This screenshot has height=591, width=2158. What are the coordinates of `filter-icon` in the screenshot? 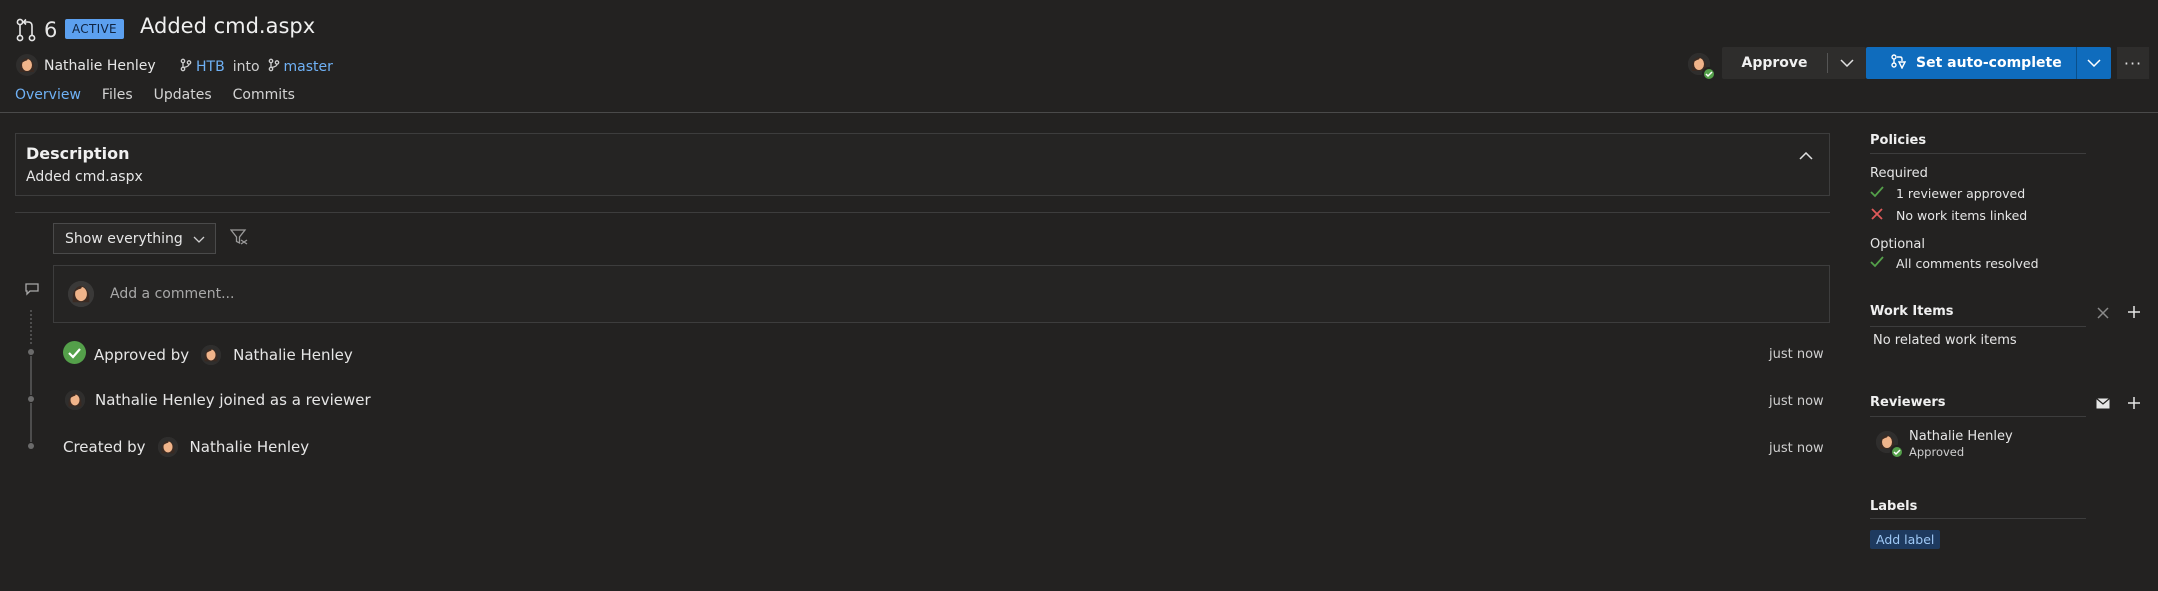 It's located at (238, 239).